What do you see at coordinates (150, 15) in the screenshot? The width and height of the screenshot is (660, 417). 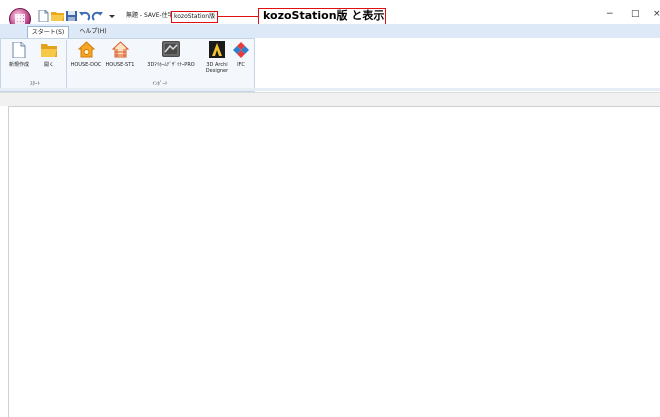 I see `window-title: 無題 - SAVE-住宅` at bounding box center [150, 15].